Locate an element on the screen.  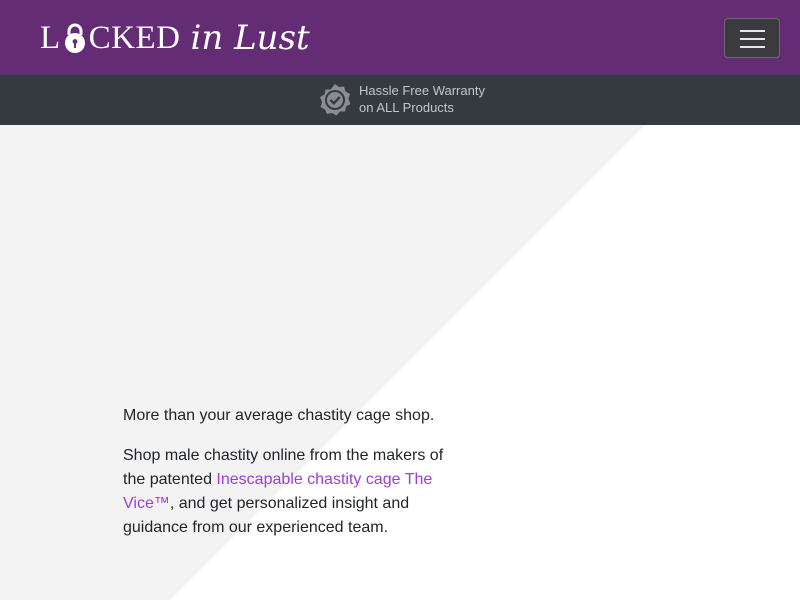
brand-word-rest: CKED is located at coordinates (134, 37).